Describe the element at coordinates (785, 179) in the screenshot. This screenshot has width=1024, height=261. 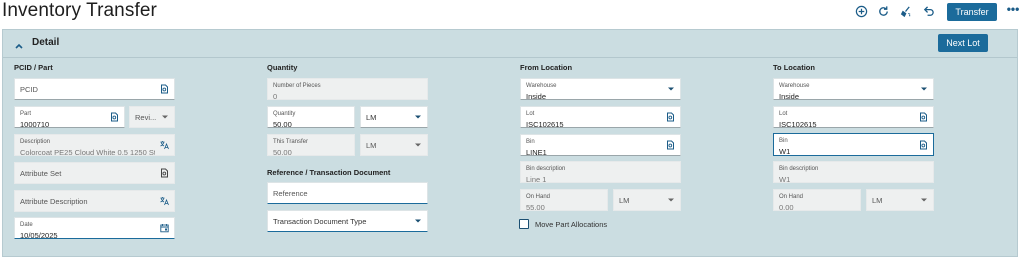
I see `to-bin-desc-value: W1` at that location.